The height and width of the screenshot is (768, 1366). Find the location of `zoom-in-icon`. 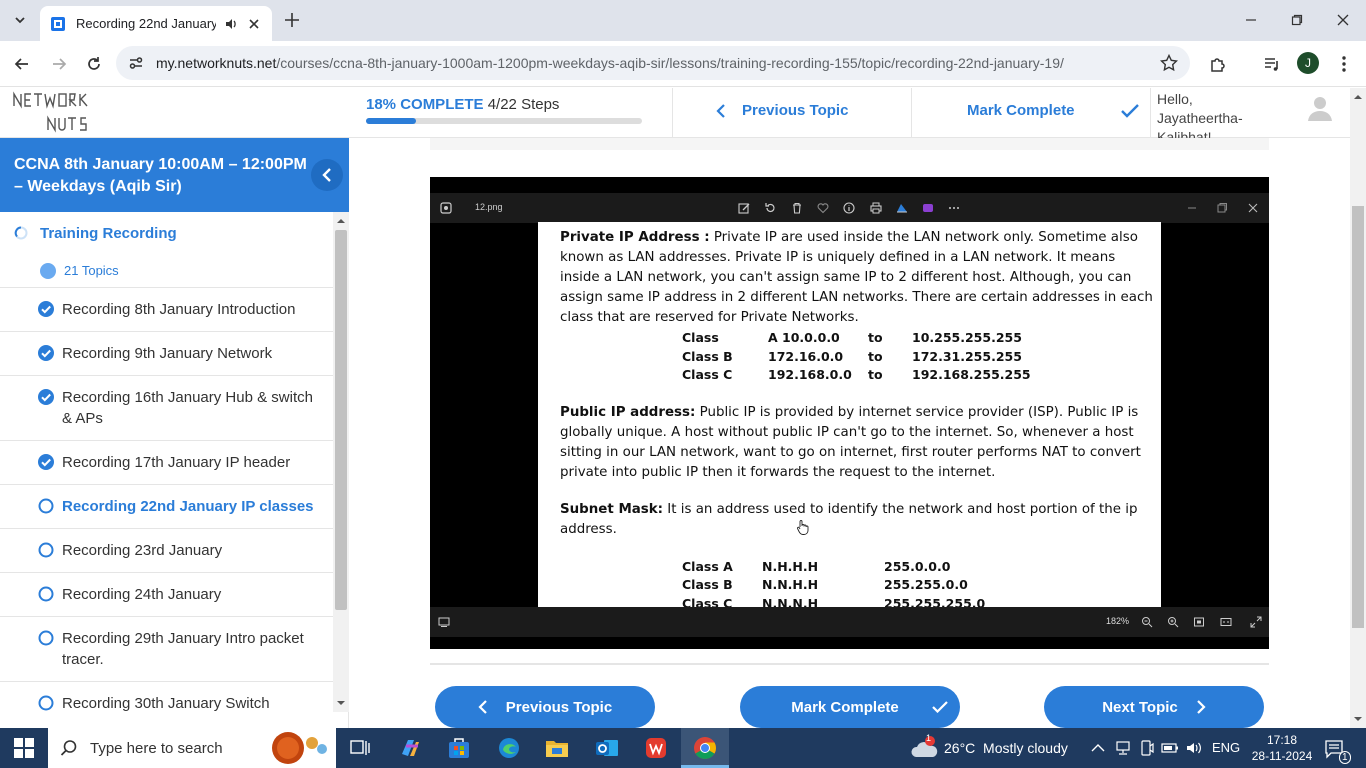

zoom-in-icon is located at coordinates (1173, 622).